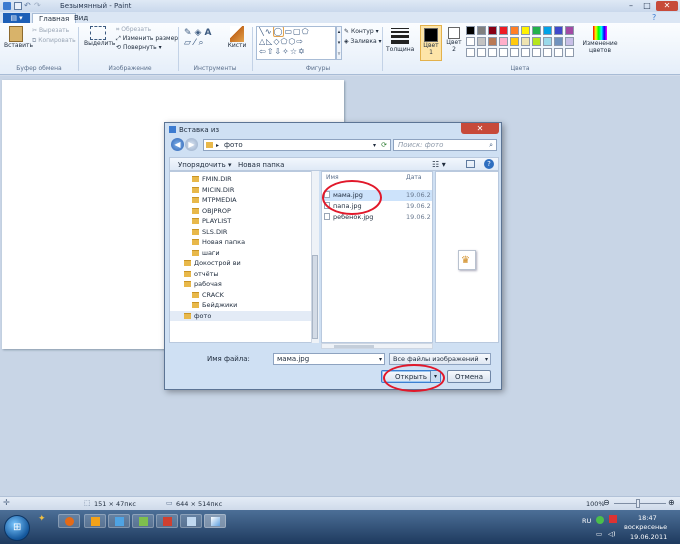 This screenshot has width=680, height=544. I want to click on star-five-icon: ☆, so click(294, 51).